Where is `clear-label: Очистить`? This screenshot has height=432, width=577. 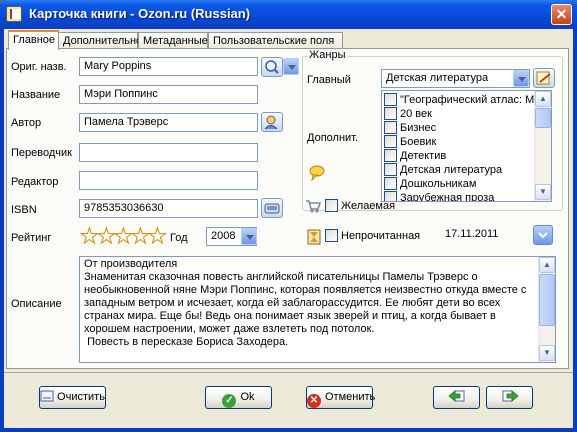 clear-label: Очистить is located at coordinates (81, 397).